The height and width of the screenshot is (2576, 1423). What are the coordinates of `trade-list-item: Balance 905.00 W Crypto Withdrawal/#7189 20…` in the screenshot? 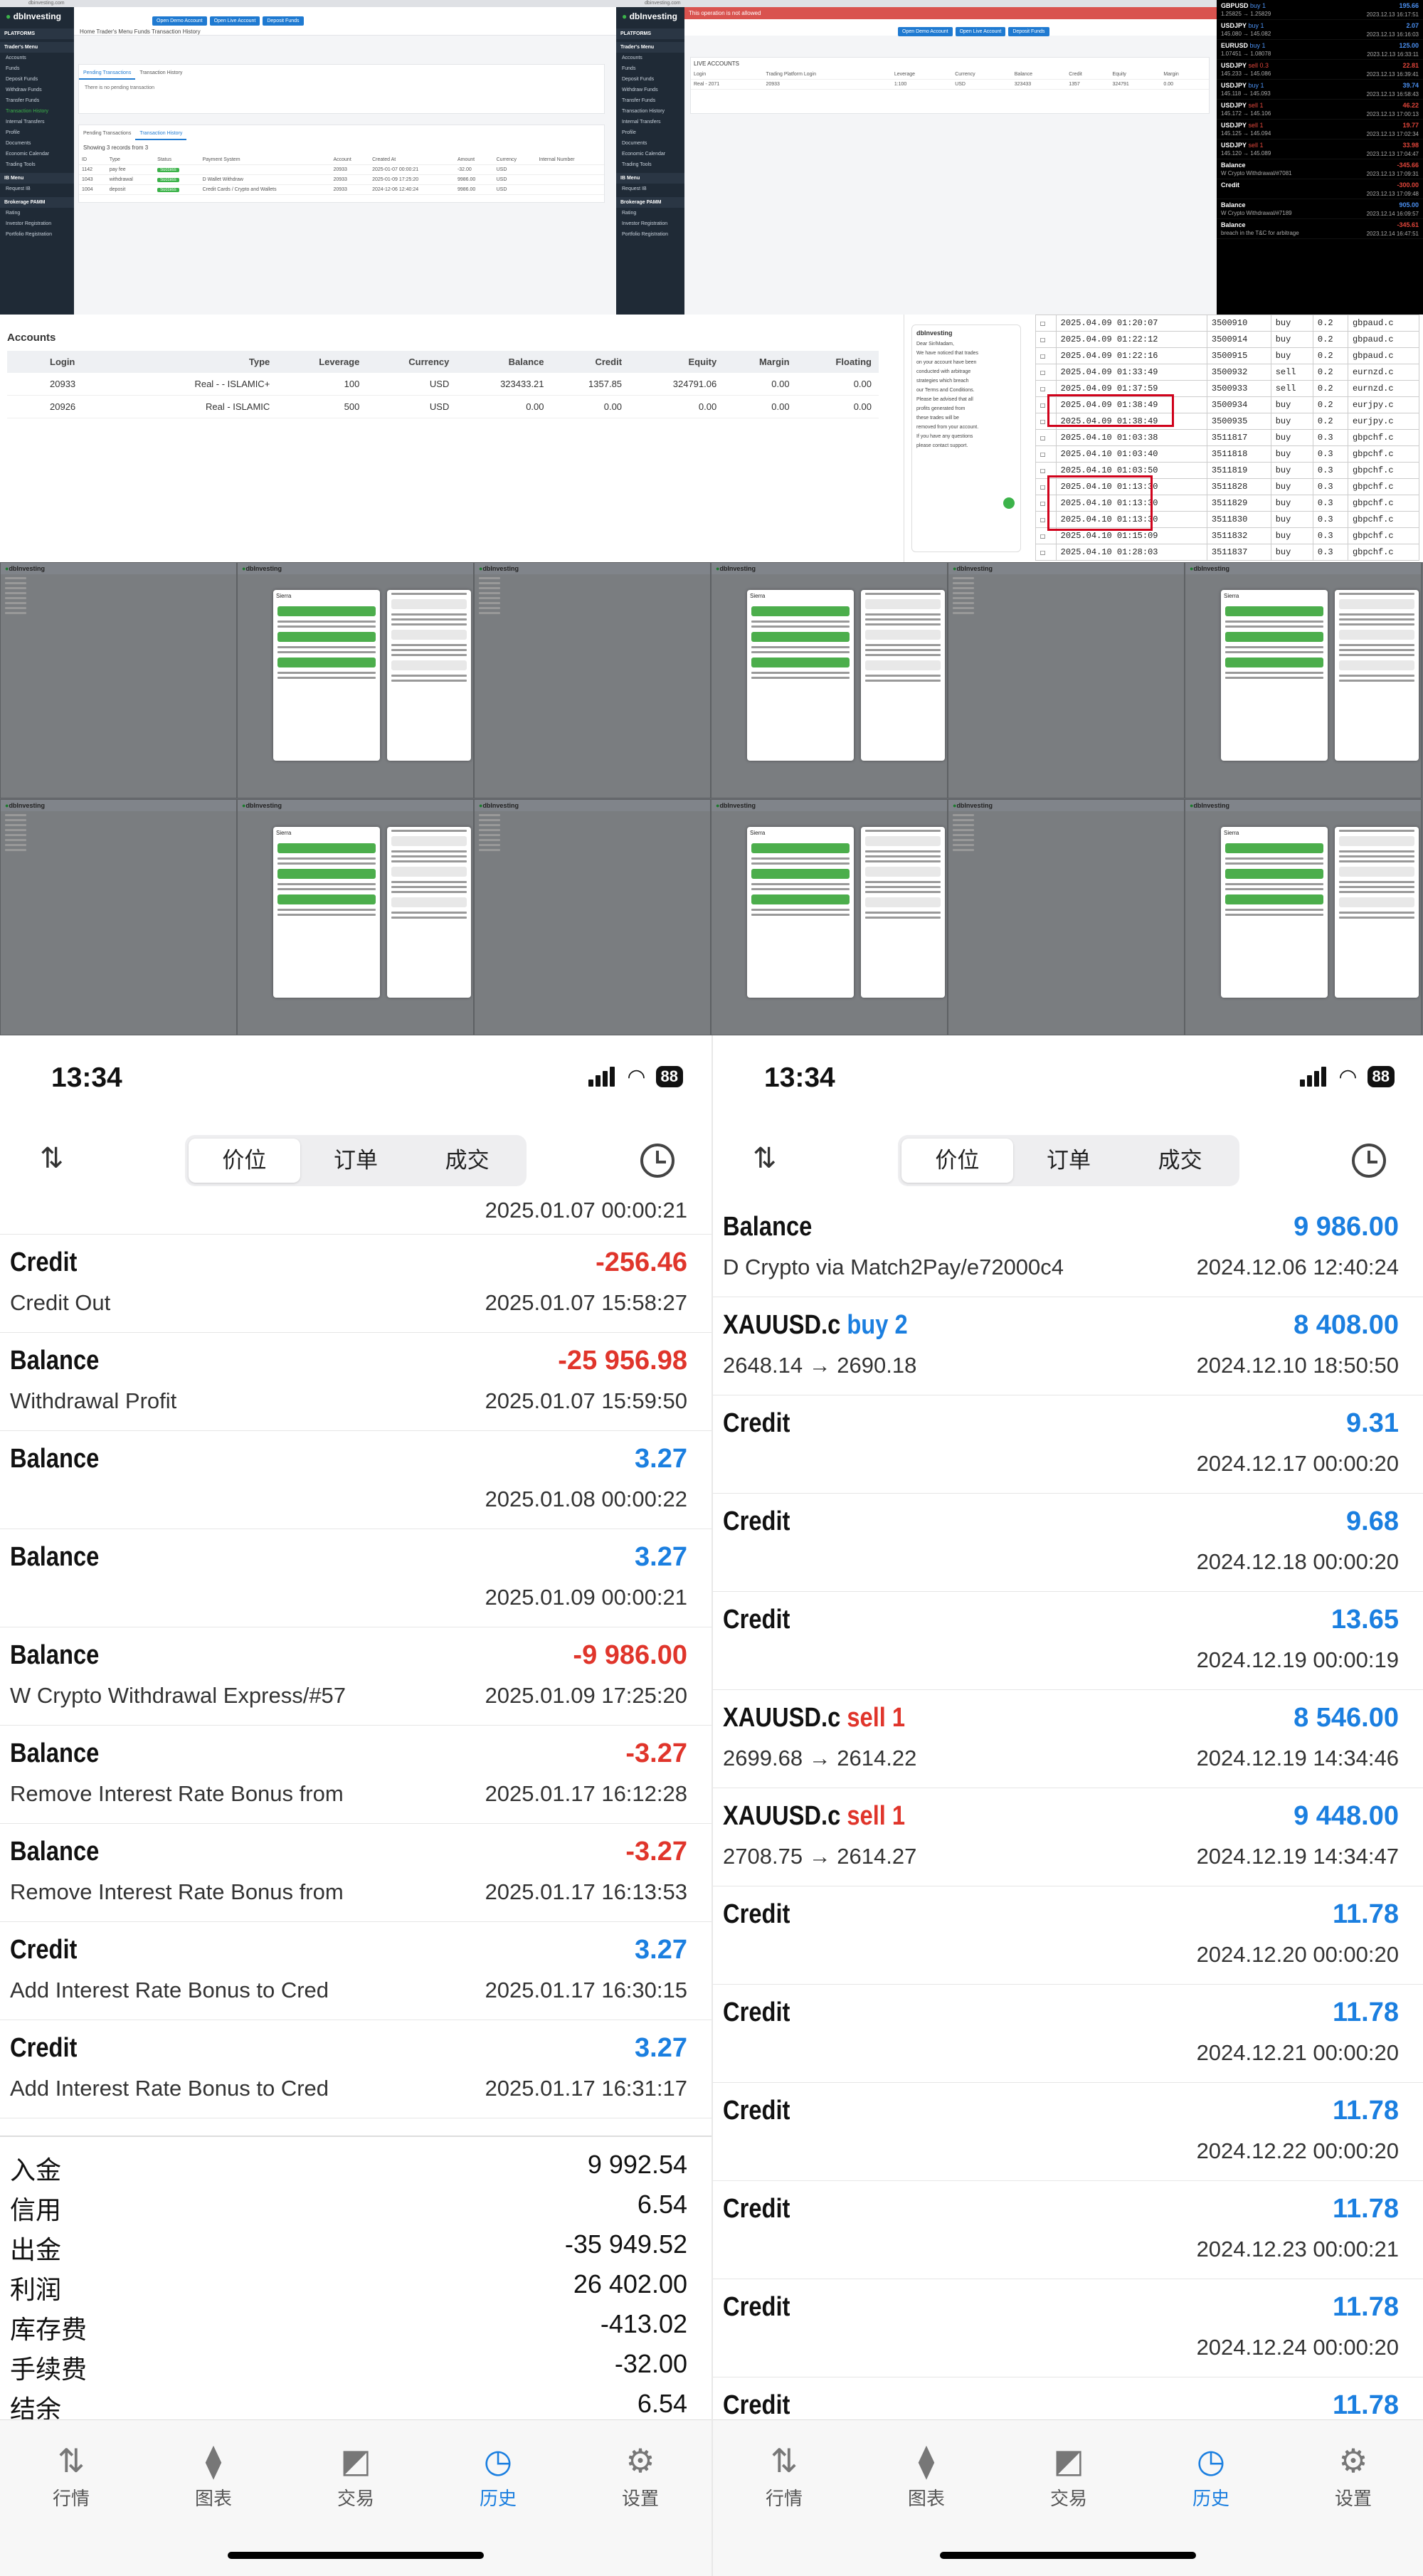 It's located at (1320, 209).